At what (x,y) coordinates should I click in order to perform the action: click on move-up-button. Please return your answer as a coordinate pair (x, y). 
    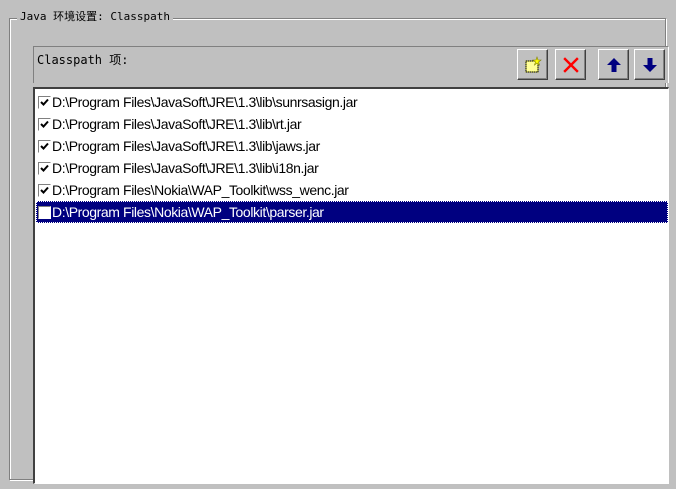
    Looking at the image, I should click on (613, 64).